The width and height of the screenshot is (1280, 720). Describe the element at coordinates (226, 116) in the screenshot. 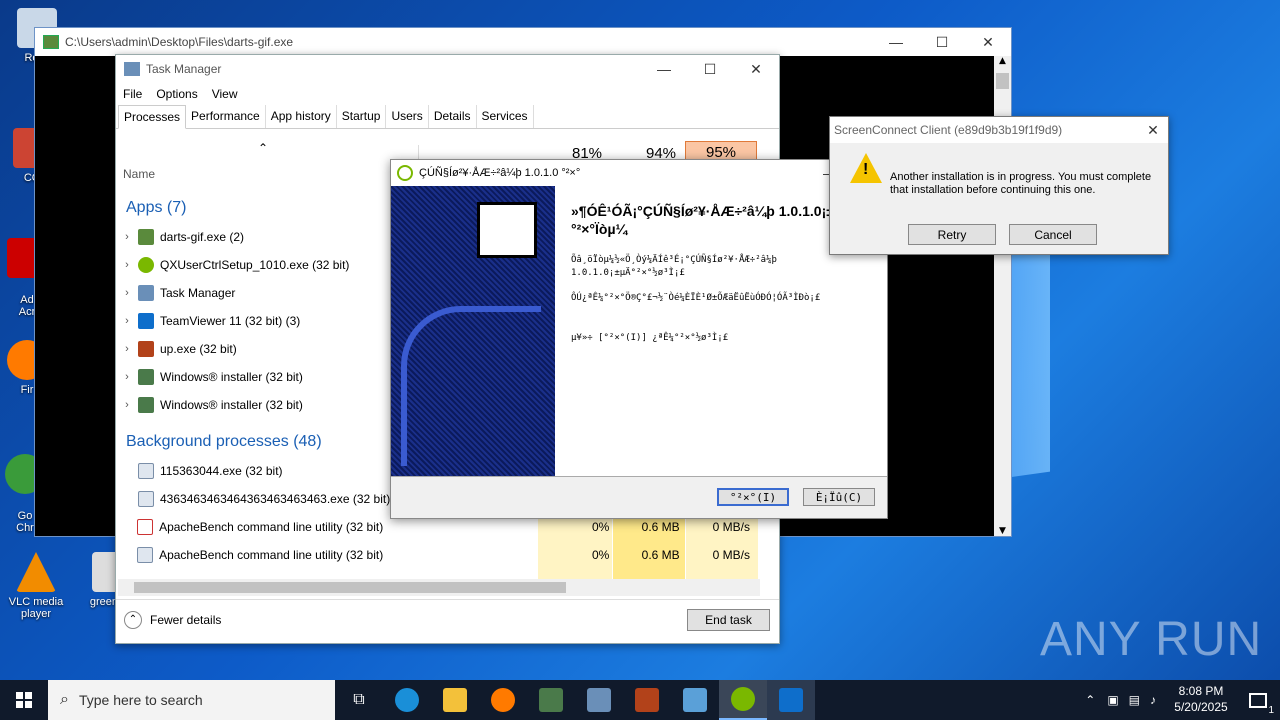

I see `tab-performance: Performance` at that location.